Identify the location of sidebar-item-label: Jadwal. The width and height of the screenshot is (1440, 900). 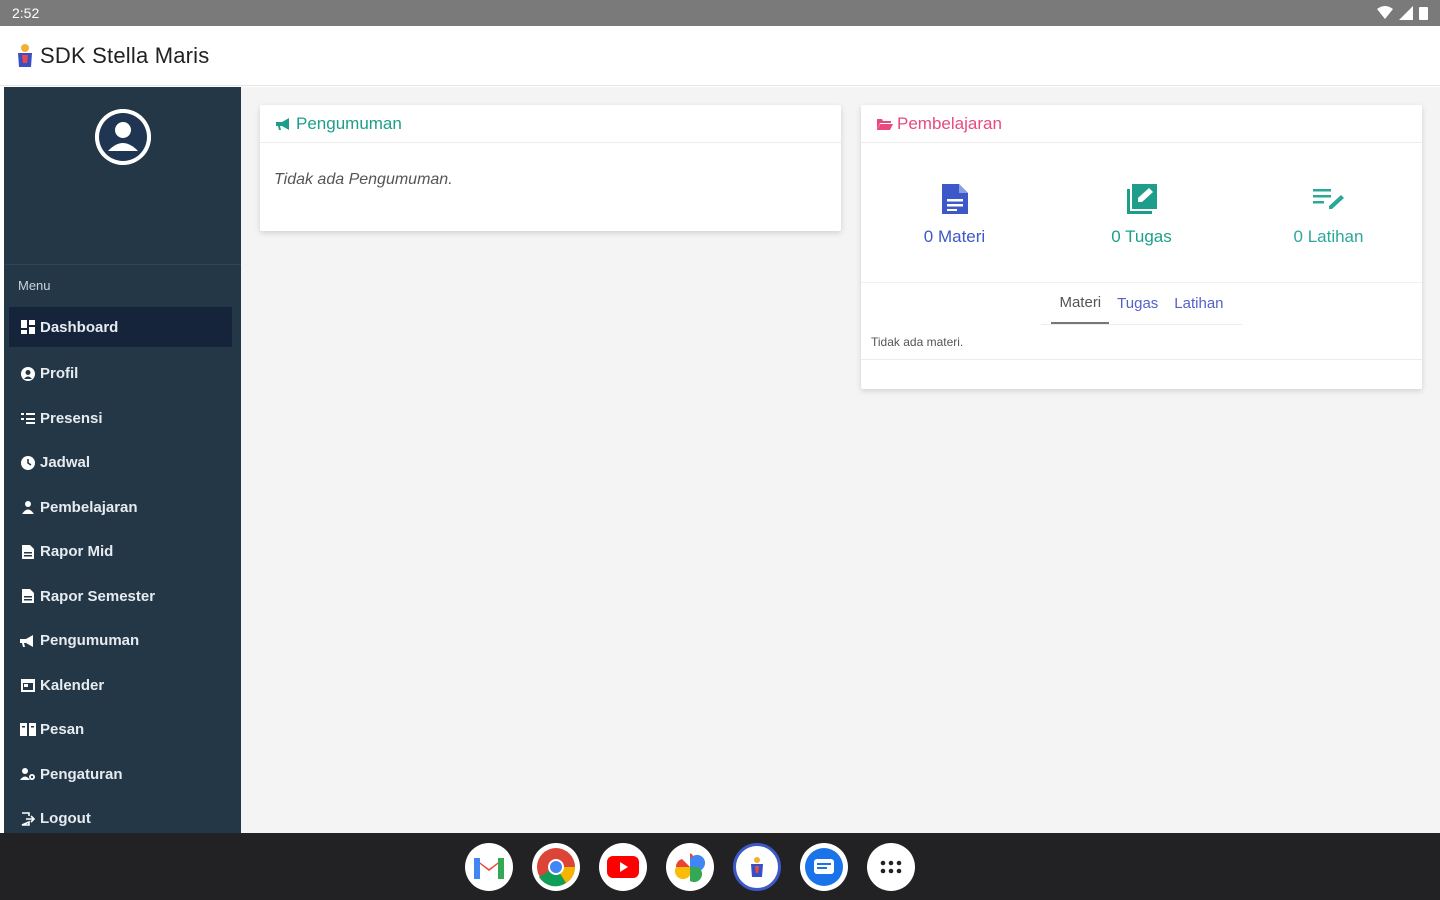
(65, 463).